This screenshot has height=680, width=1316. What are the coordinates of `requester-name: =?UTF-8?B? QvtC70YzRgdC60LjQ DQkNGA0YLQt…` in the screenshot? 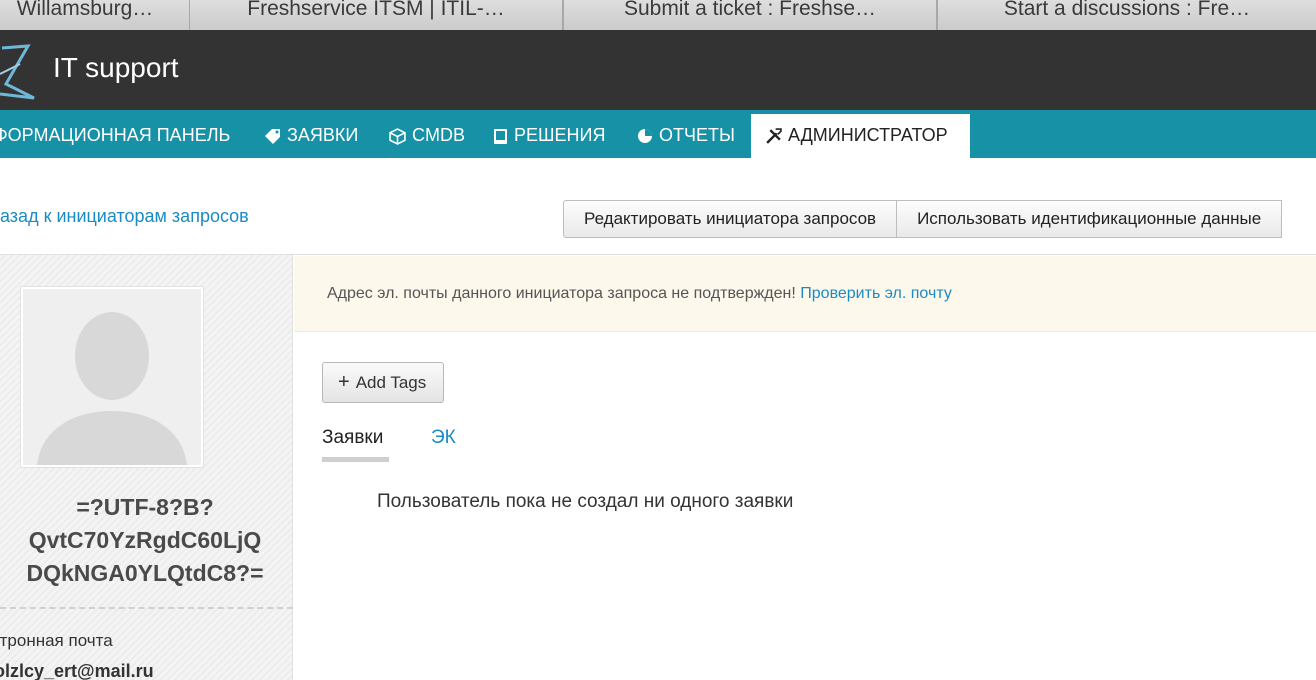 It's located at (155, 540).